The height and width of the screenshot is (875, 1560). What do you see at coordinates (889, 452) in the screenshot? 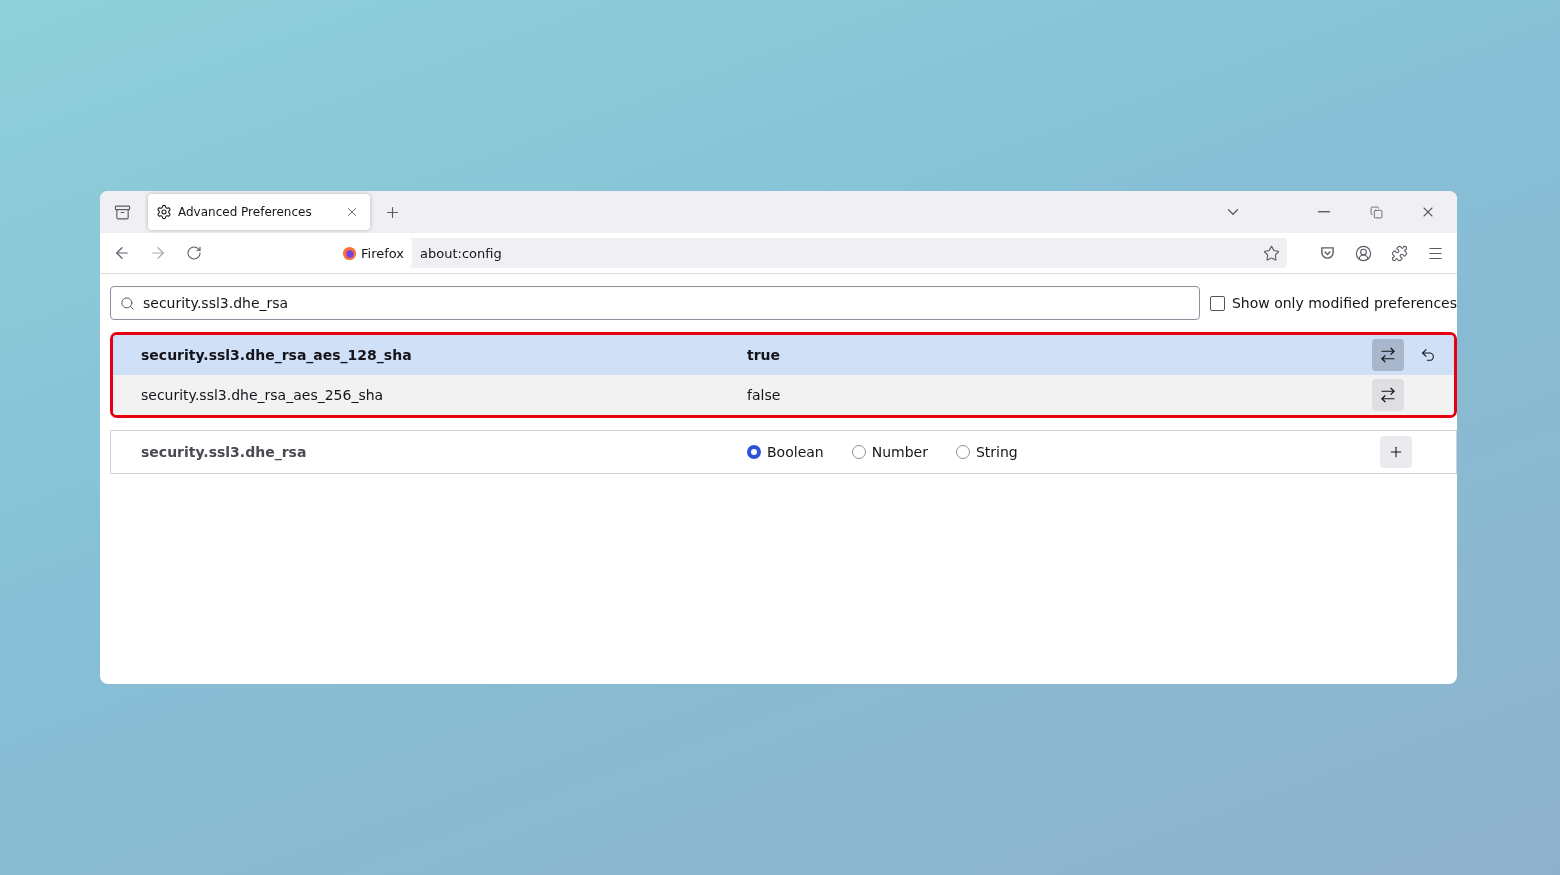
I see `type-radio: Number` at bounding box center [889, 452].